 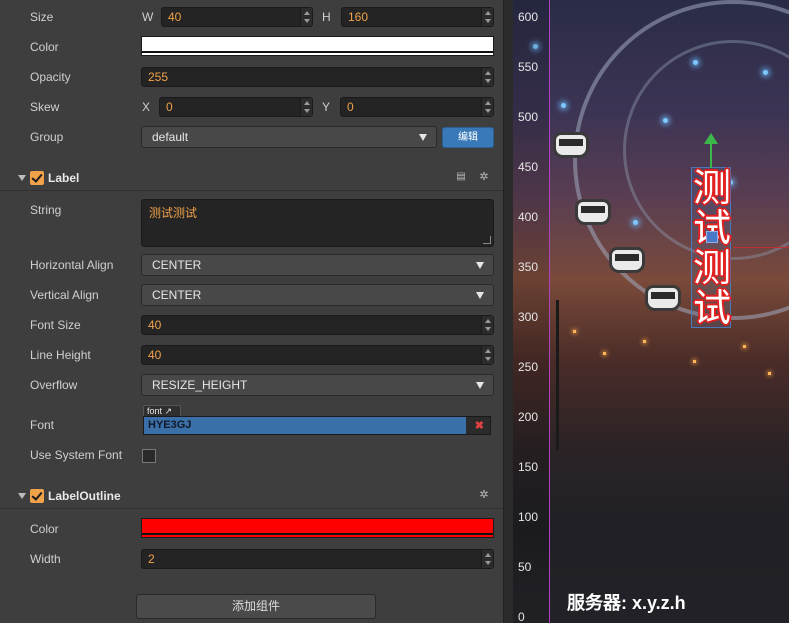 I want to click on size-label: Size, so click(x=42, y=17).